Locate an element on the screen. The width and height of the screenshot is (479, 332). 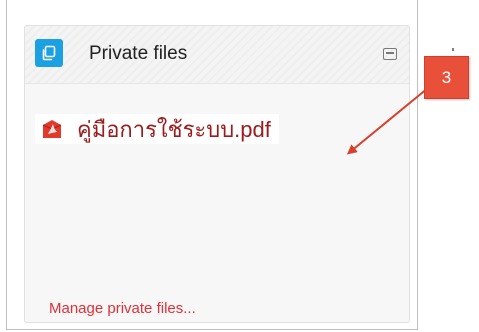
files-icon is located at coordinates (49, 53).